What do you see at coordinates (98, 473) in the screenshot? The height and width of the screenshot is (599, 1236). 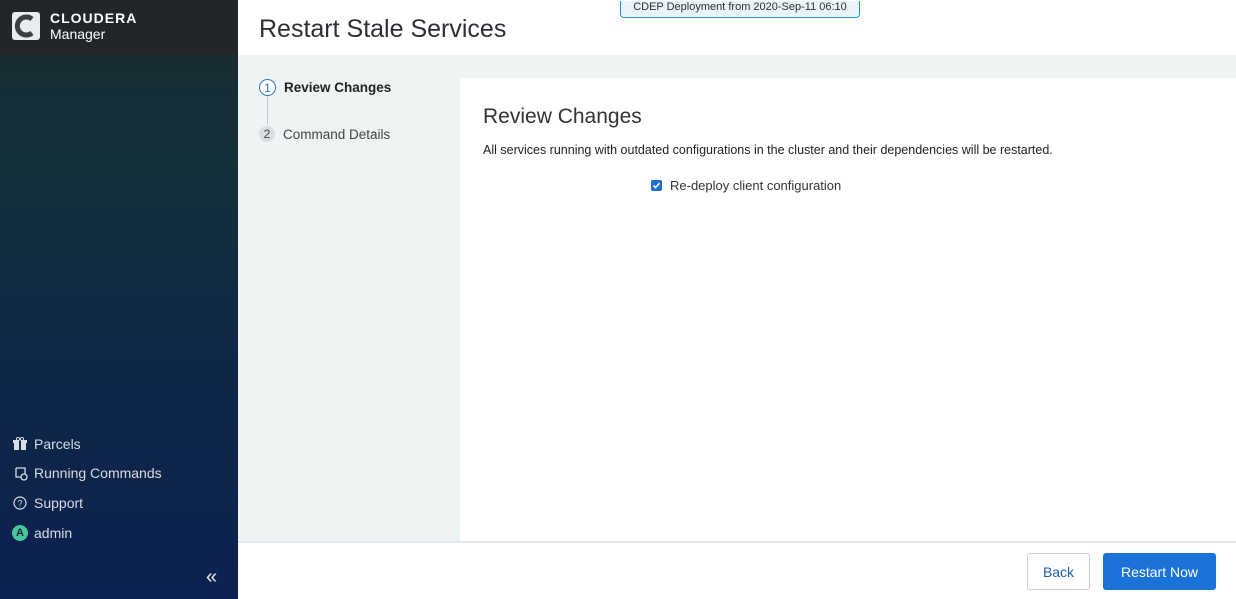 I see `sidebar-item-label: Running Commands` at bounding box center [98, 473].